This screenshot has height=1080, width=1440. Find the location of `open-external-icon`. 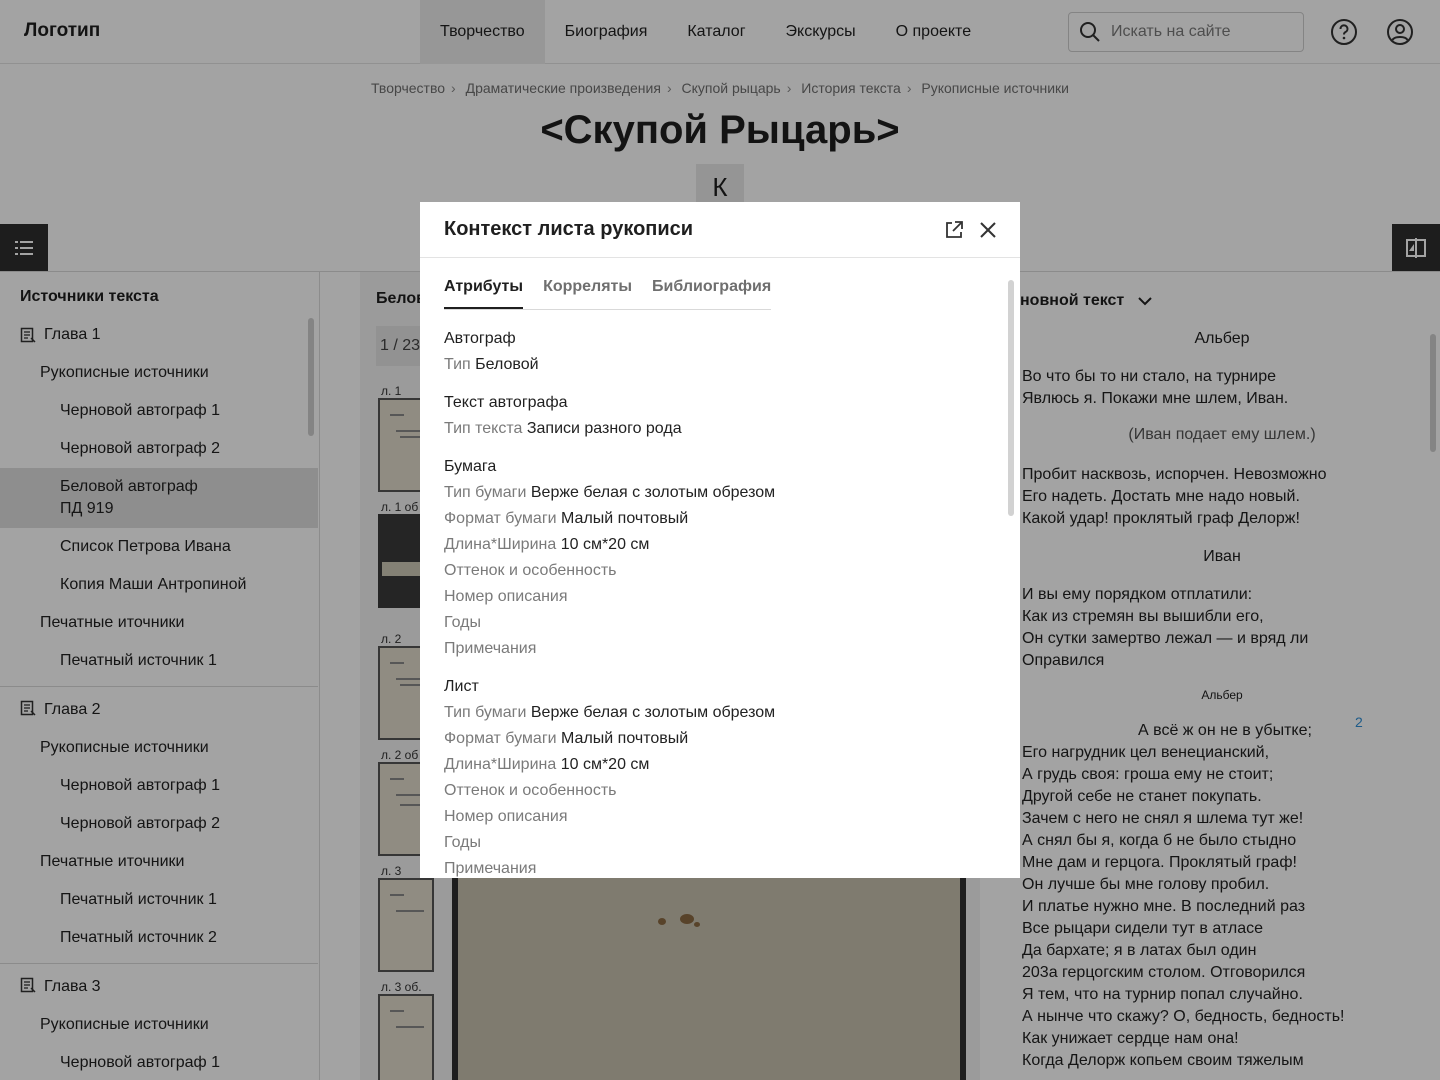

open-external-icon is located at coordinates (954, 230).